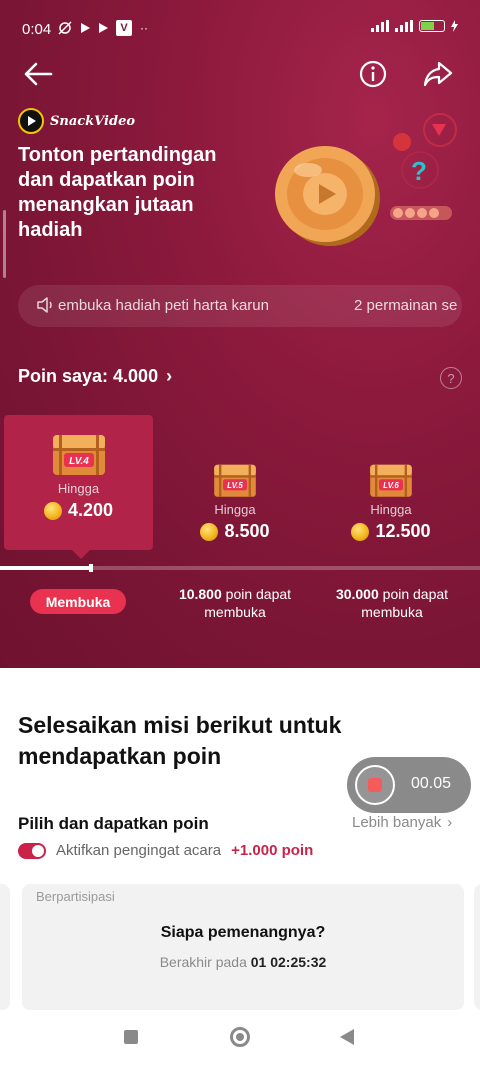 The width and height of the screenshot is (480, 1066). What do you see at coordinates (431, 783) in the screenshot?
I see `recording-time: 00.05` at bounding box center [431, 783].